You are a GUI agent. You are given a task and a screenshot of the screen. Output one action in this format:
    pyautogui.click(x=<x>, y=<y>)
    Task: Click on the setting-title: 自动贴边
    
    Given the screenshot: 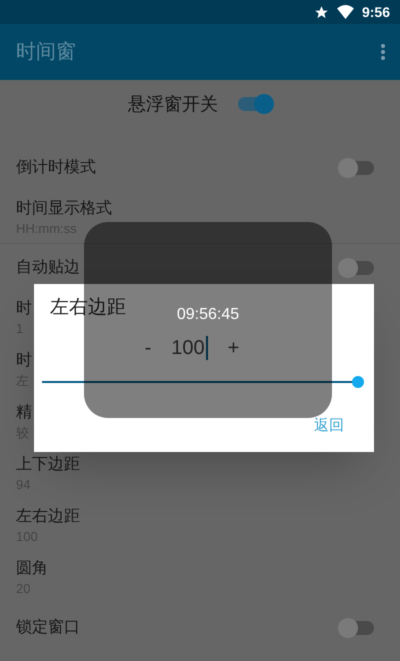 What is the action you would take?
    pyautogui.click(x=48, y=268)
    